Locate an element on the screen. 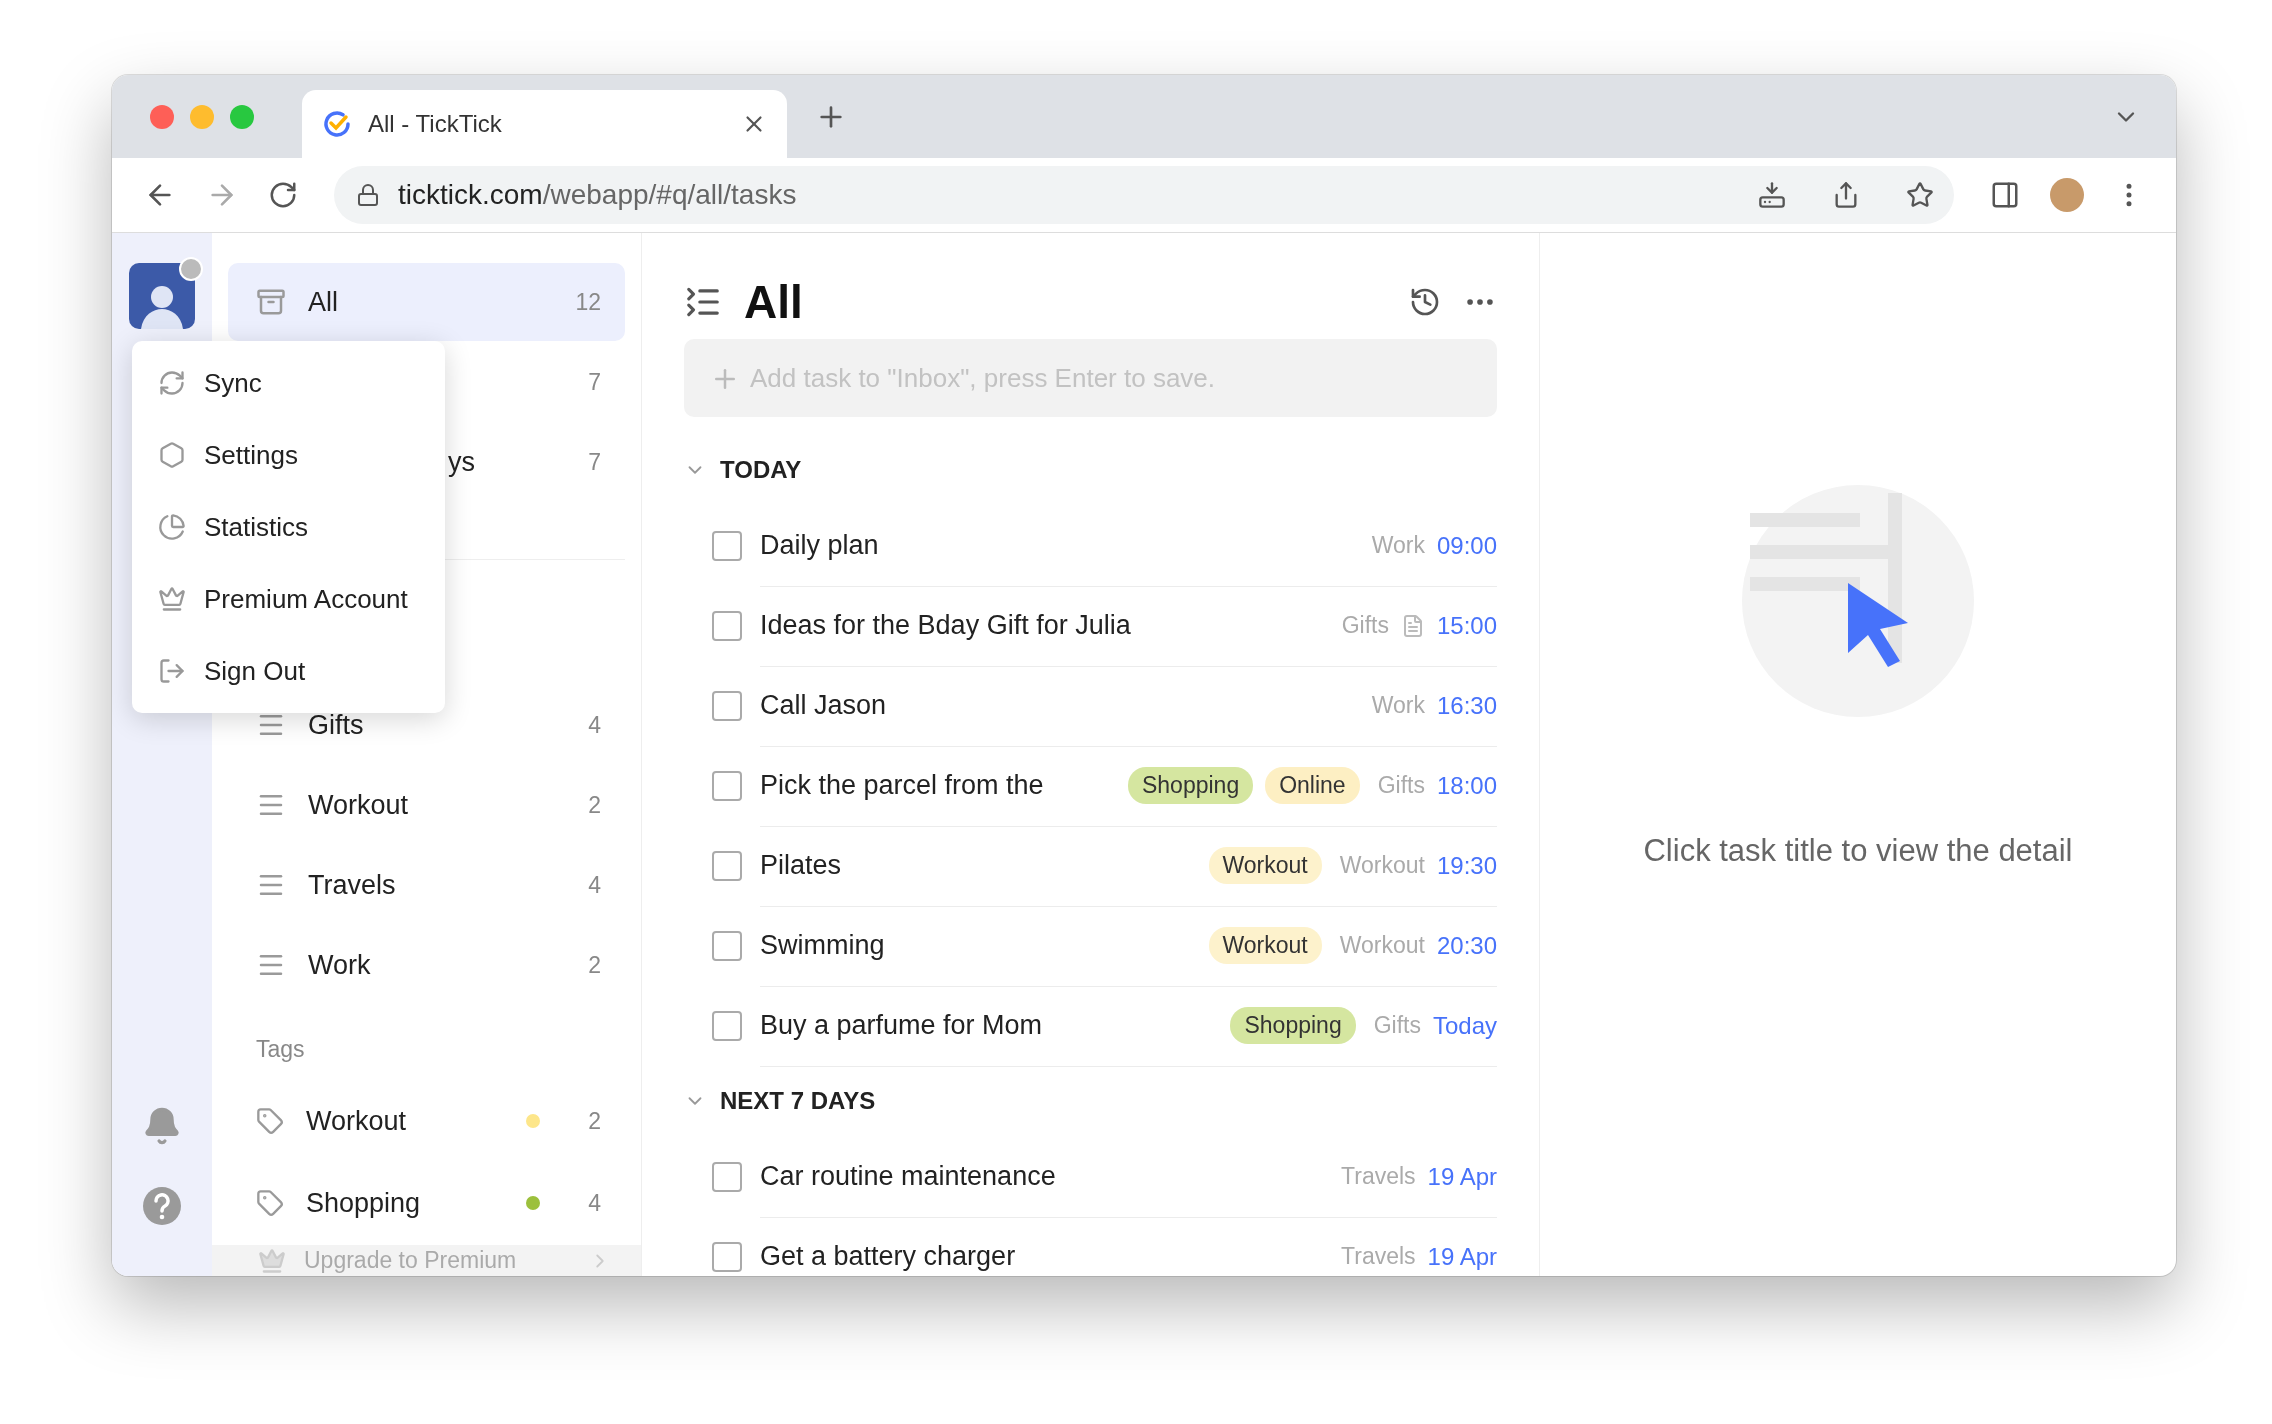 This screenshot has width=2272, height=1424. section-title: TODAY is located at coordinates (761, 470).